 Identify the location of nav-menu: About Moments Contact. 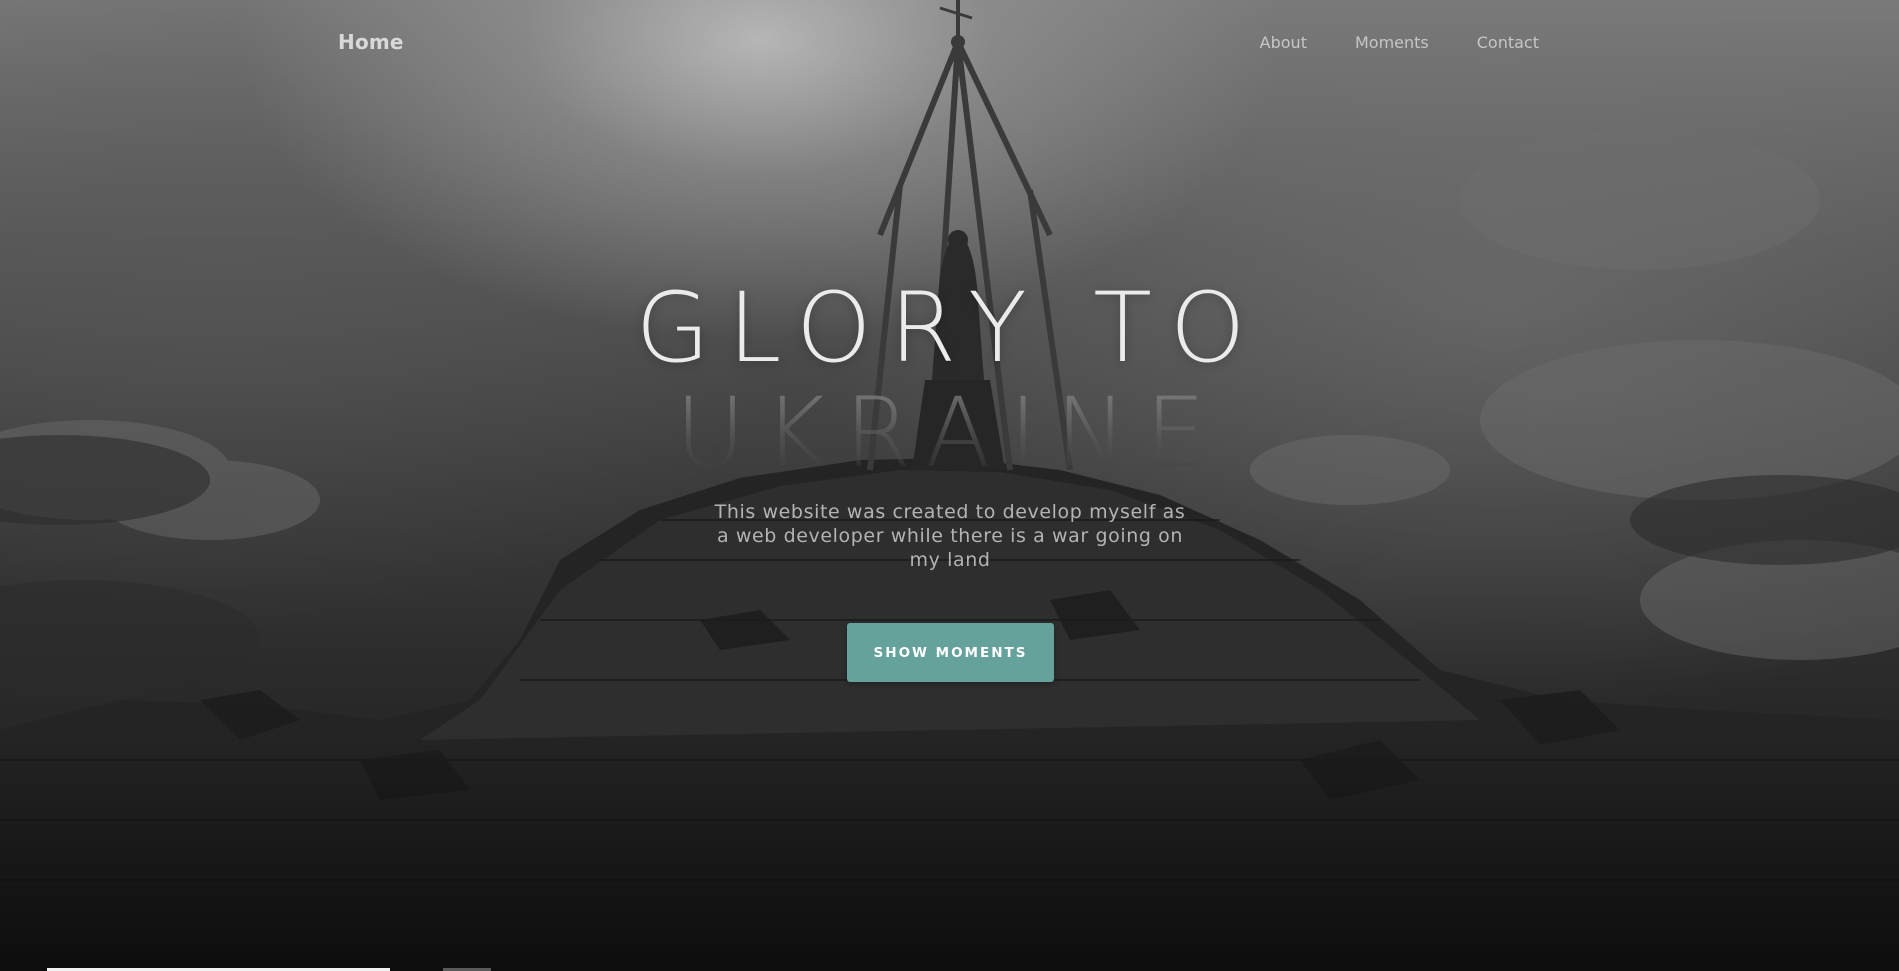
(1399, 42).